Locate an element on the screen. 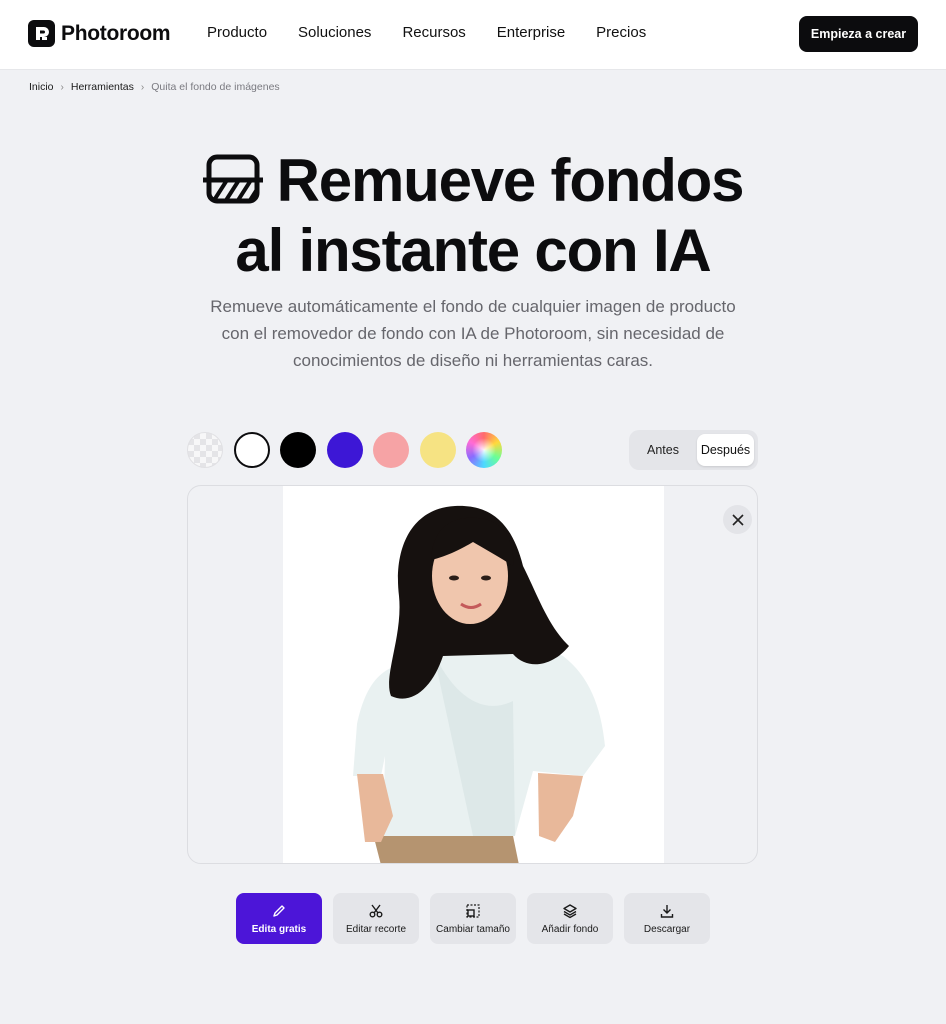  scissors-icon is located at coordinates (376, 910).